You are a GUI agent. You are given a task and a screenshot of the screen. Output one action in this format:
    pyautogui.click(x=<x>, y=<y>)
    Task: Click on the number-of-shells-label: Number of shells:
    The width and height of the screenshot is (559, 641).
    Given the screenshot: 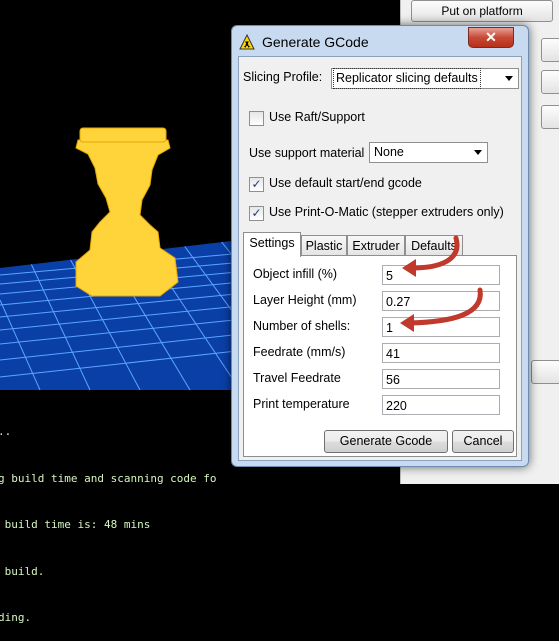 What is the action you would take?
    pyautogui.click(x=302, y=326)
    